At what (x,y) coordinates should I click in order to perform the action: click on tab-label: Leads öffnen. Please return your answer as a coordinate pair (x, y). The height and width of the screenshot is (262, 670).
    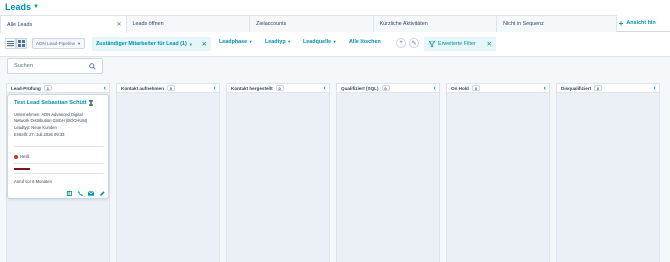
    Looking at the image, I should click on (148, 24).